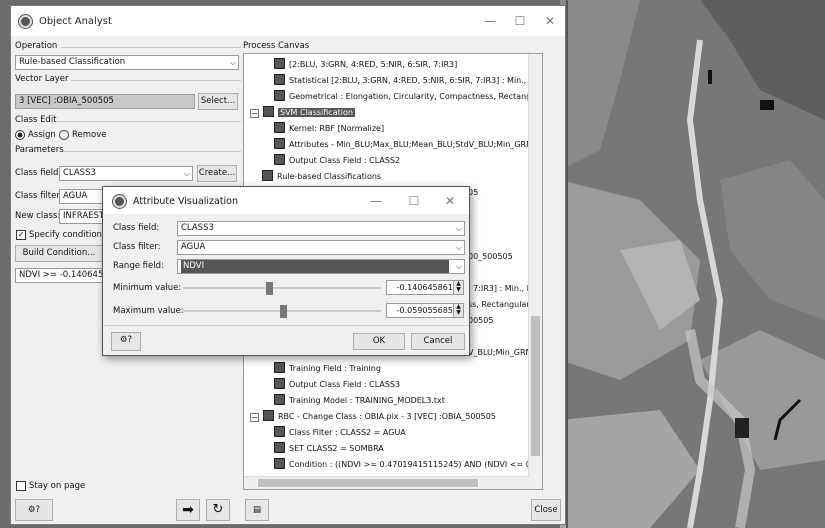  I want to click on close-button: Close, so click(546, 510).